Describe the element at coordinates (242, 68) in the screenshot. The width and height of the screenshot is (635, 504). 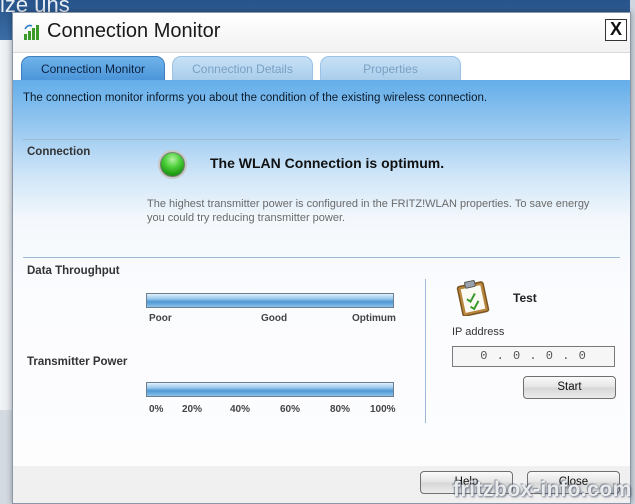
I see `tab-connection-details: Connection Details` at that location.